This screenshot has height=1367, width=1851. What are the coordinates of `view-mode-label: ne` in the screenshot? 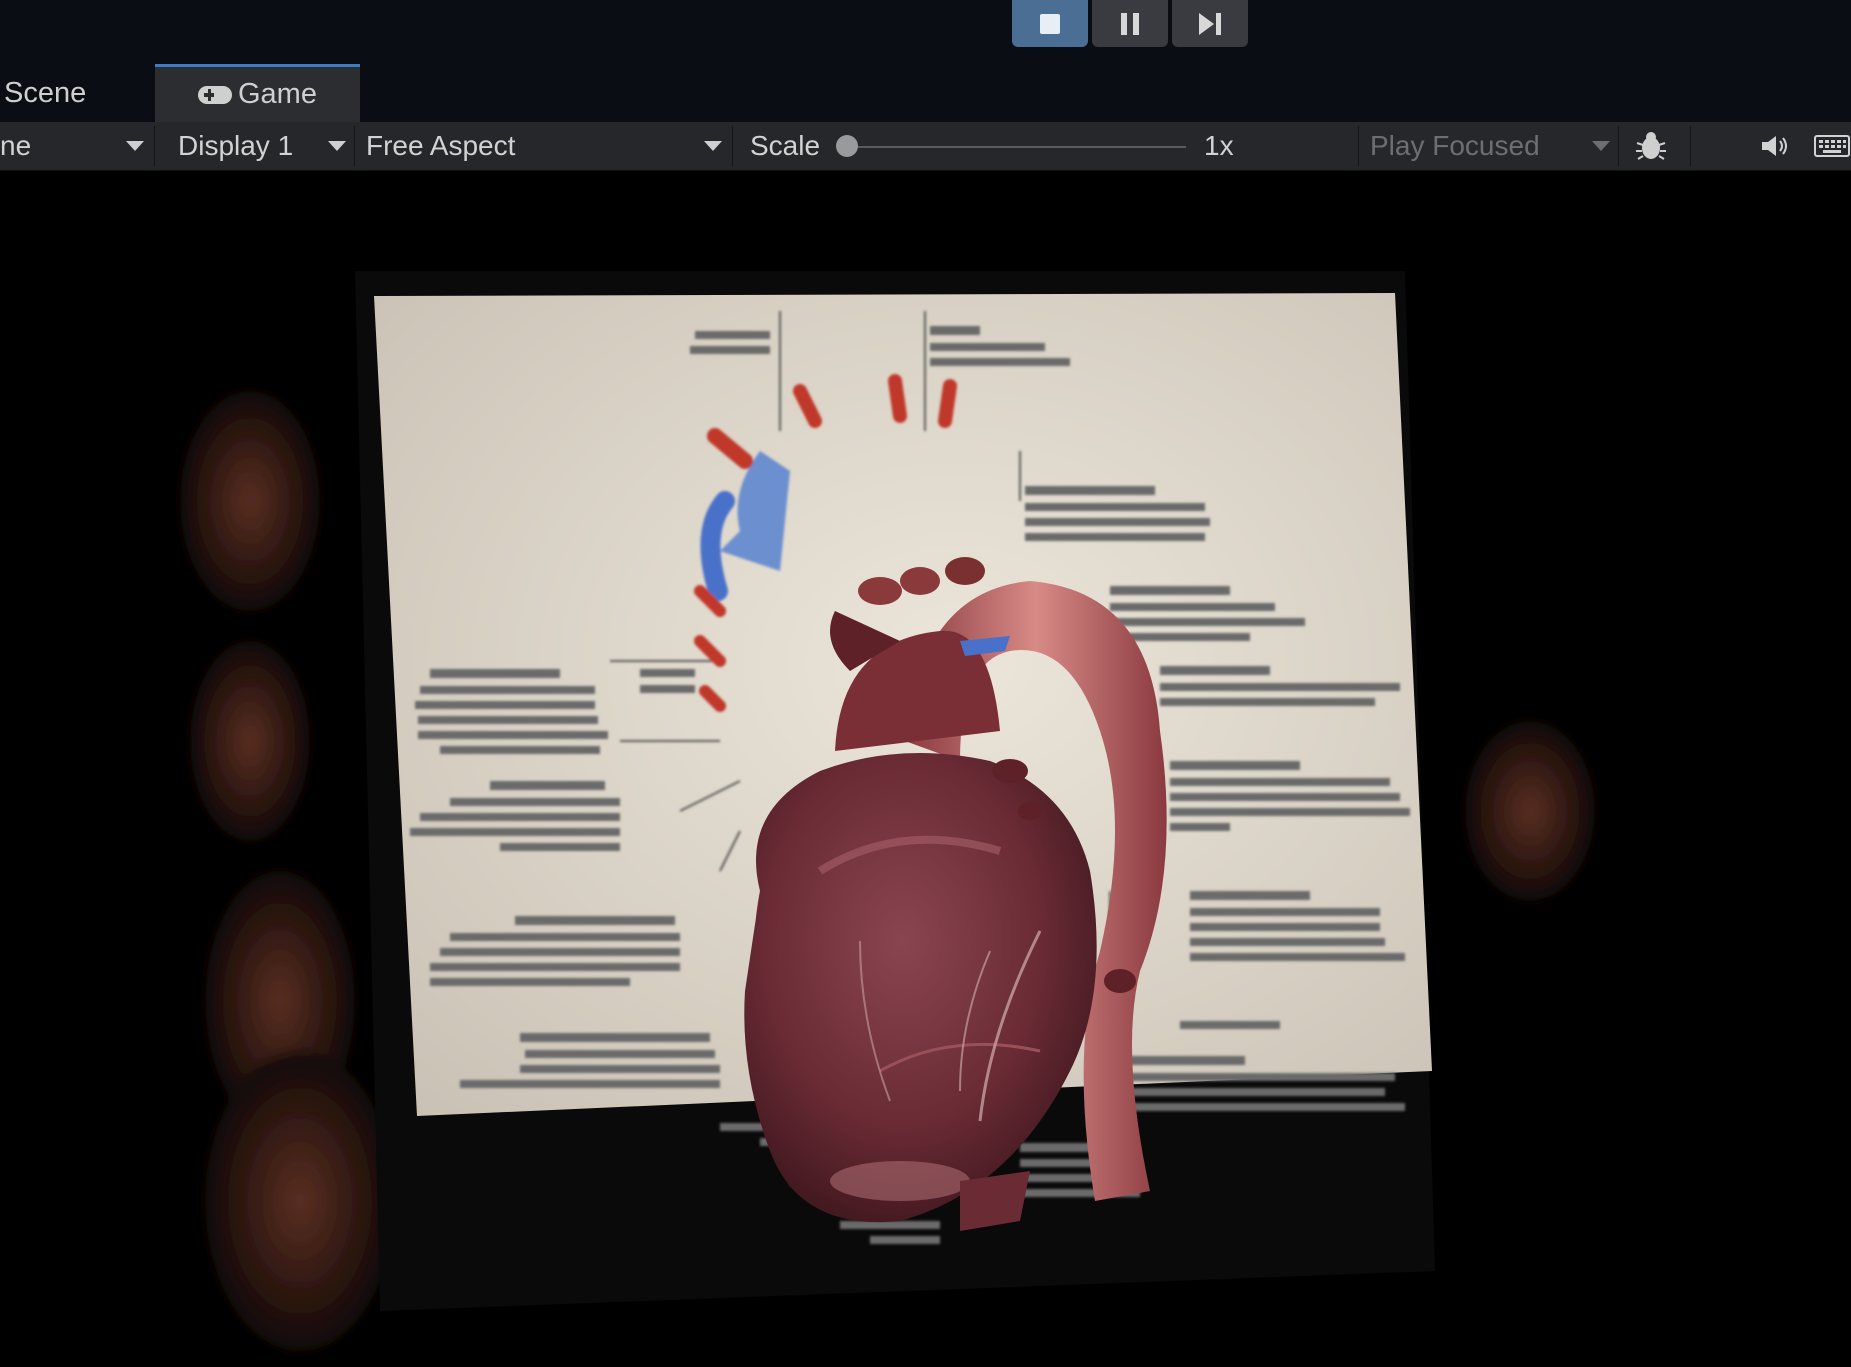 It's located at (16, 145).